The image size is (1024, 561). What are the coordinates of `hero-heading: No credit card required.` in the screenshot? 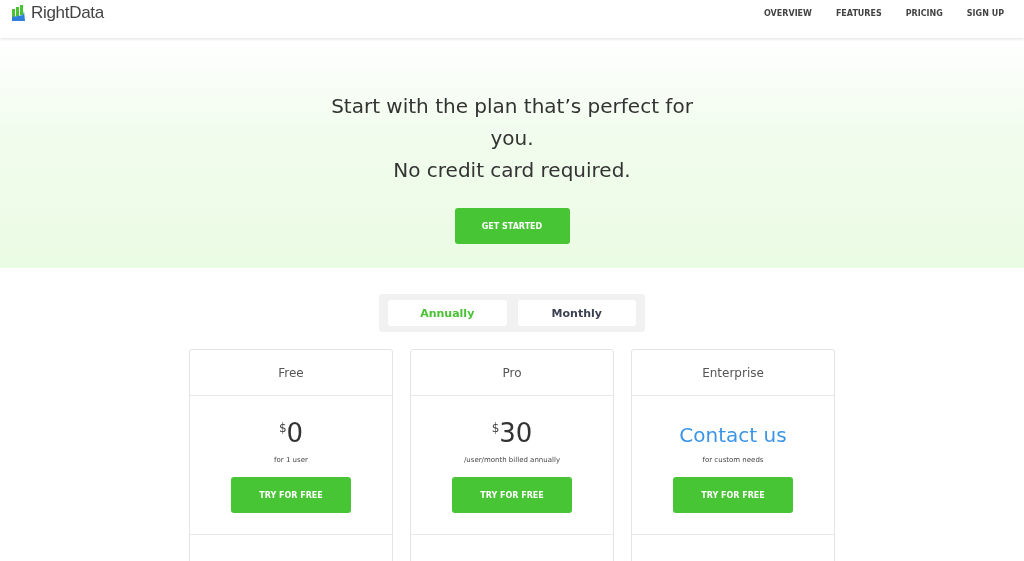 It's located at (512, 170).